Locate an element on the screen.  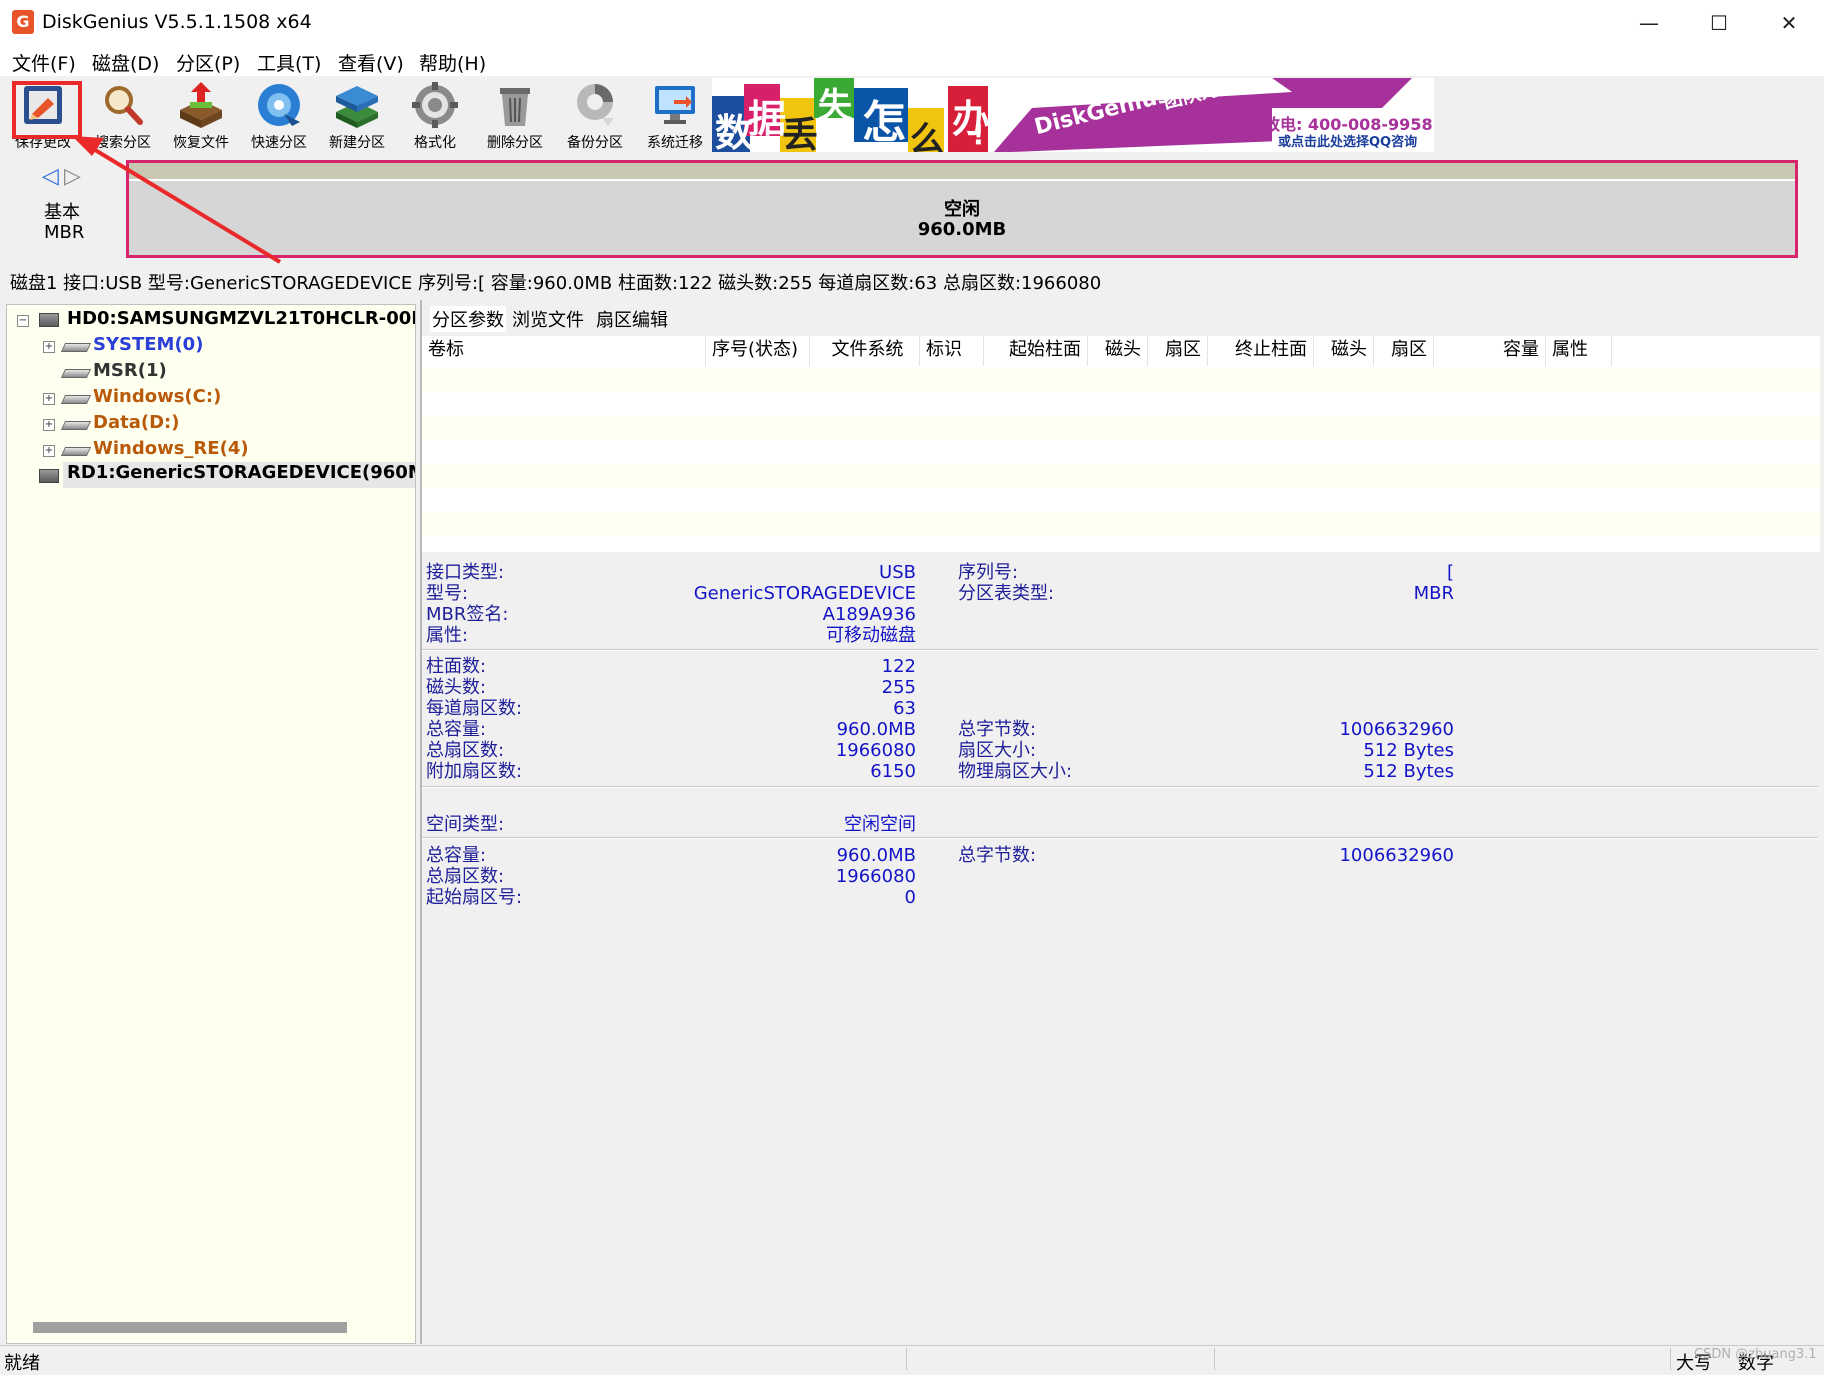
column-header-filesystem: 文件系统 is located at coordinates (865, 351).